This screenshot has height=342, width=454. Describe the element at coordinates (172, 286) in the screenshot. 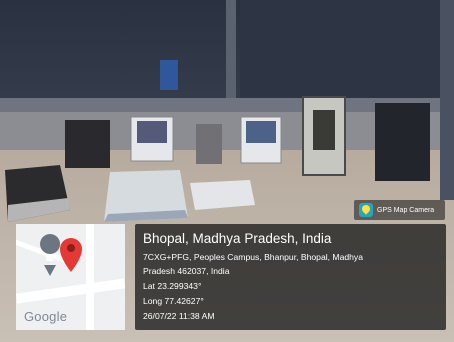

I see `latitude: Lat 23.299343°` at that location.